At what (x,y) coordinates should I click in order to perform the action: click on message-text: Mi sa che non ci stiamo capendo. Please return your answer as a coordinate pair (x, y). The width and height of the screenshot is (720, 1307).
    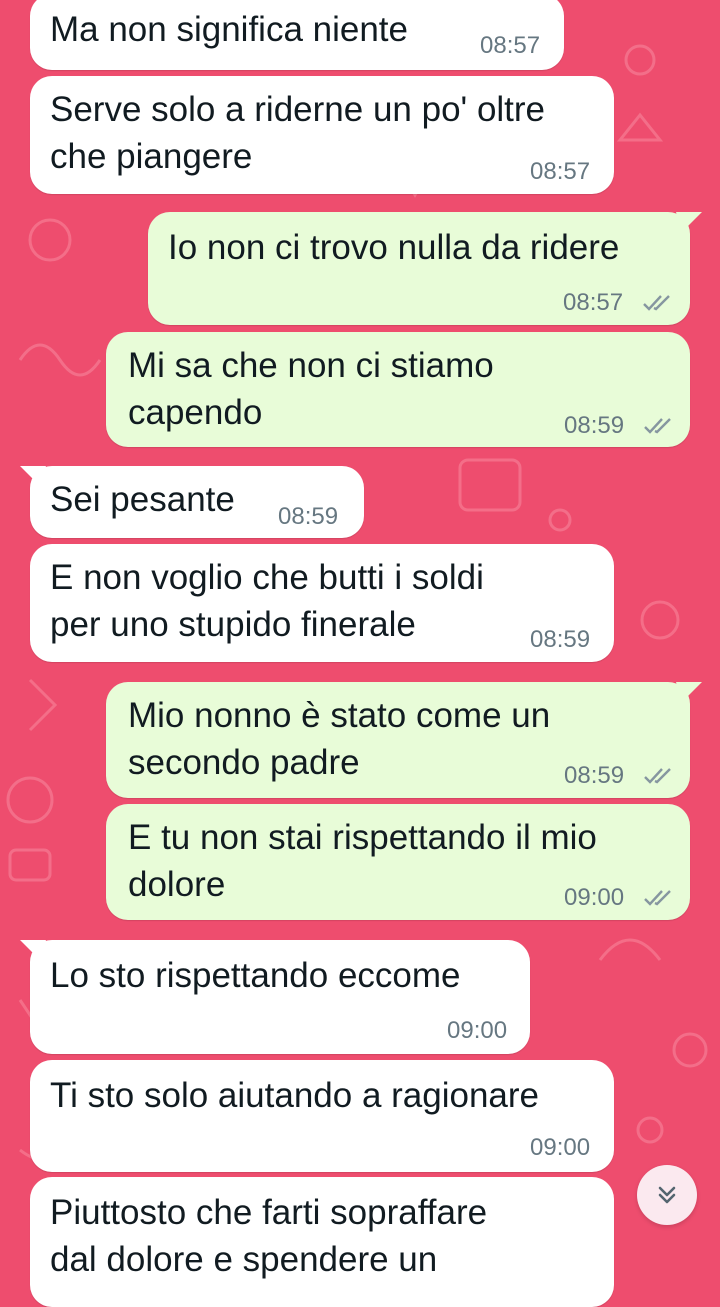
    Looking at the image, I should click on (311, 389).